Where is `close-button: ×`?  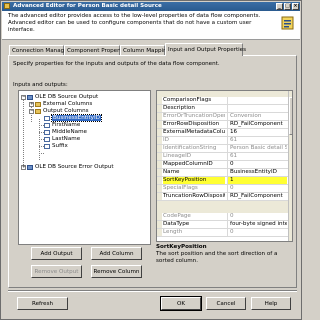 close-button: × is located at coordinates (295, 6).